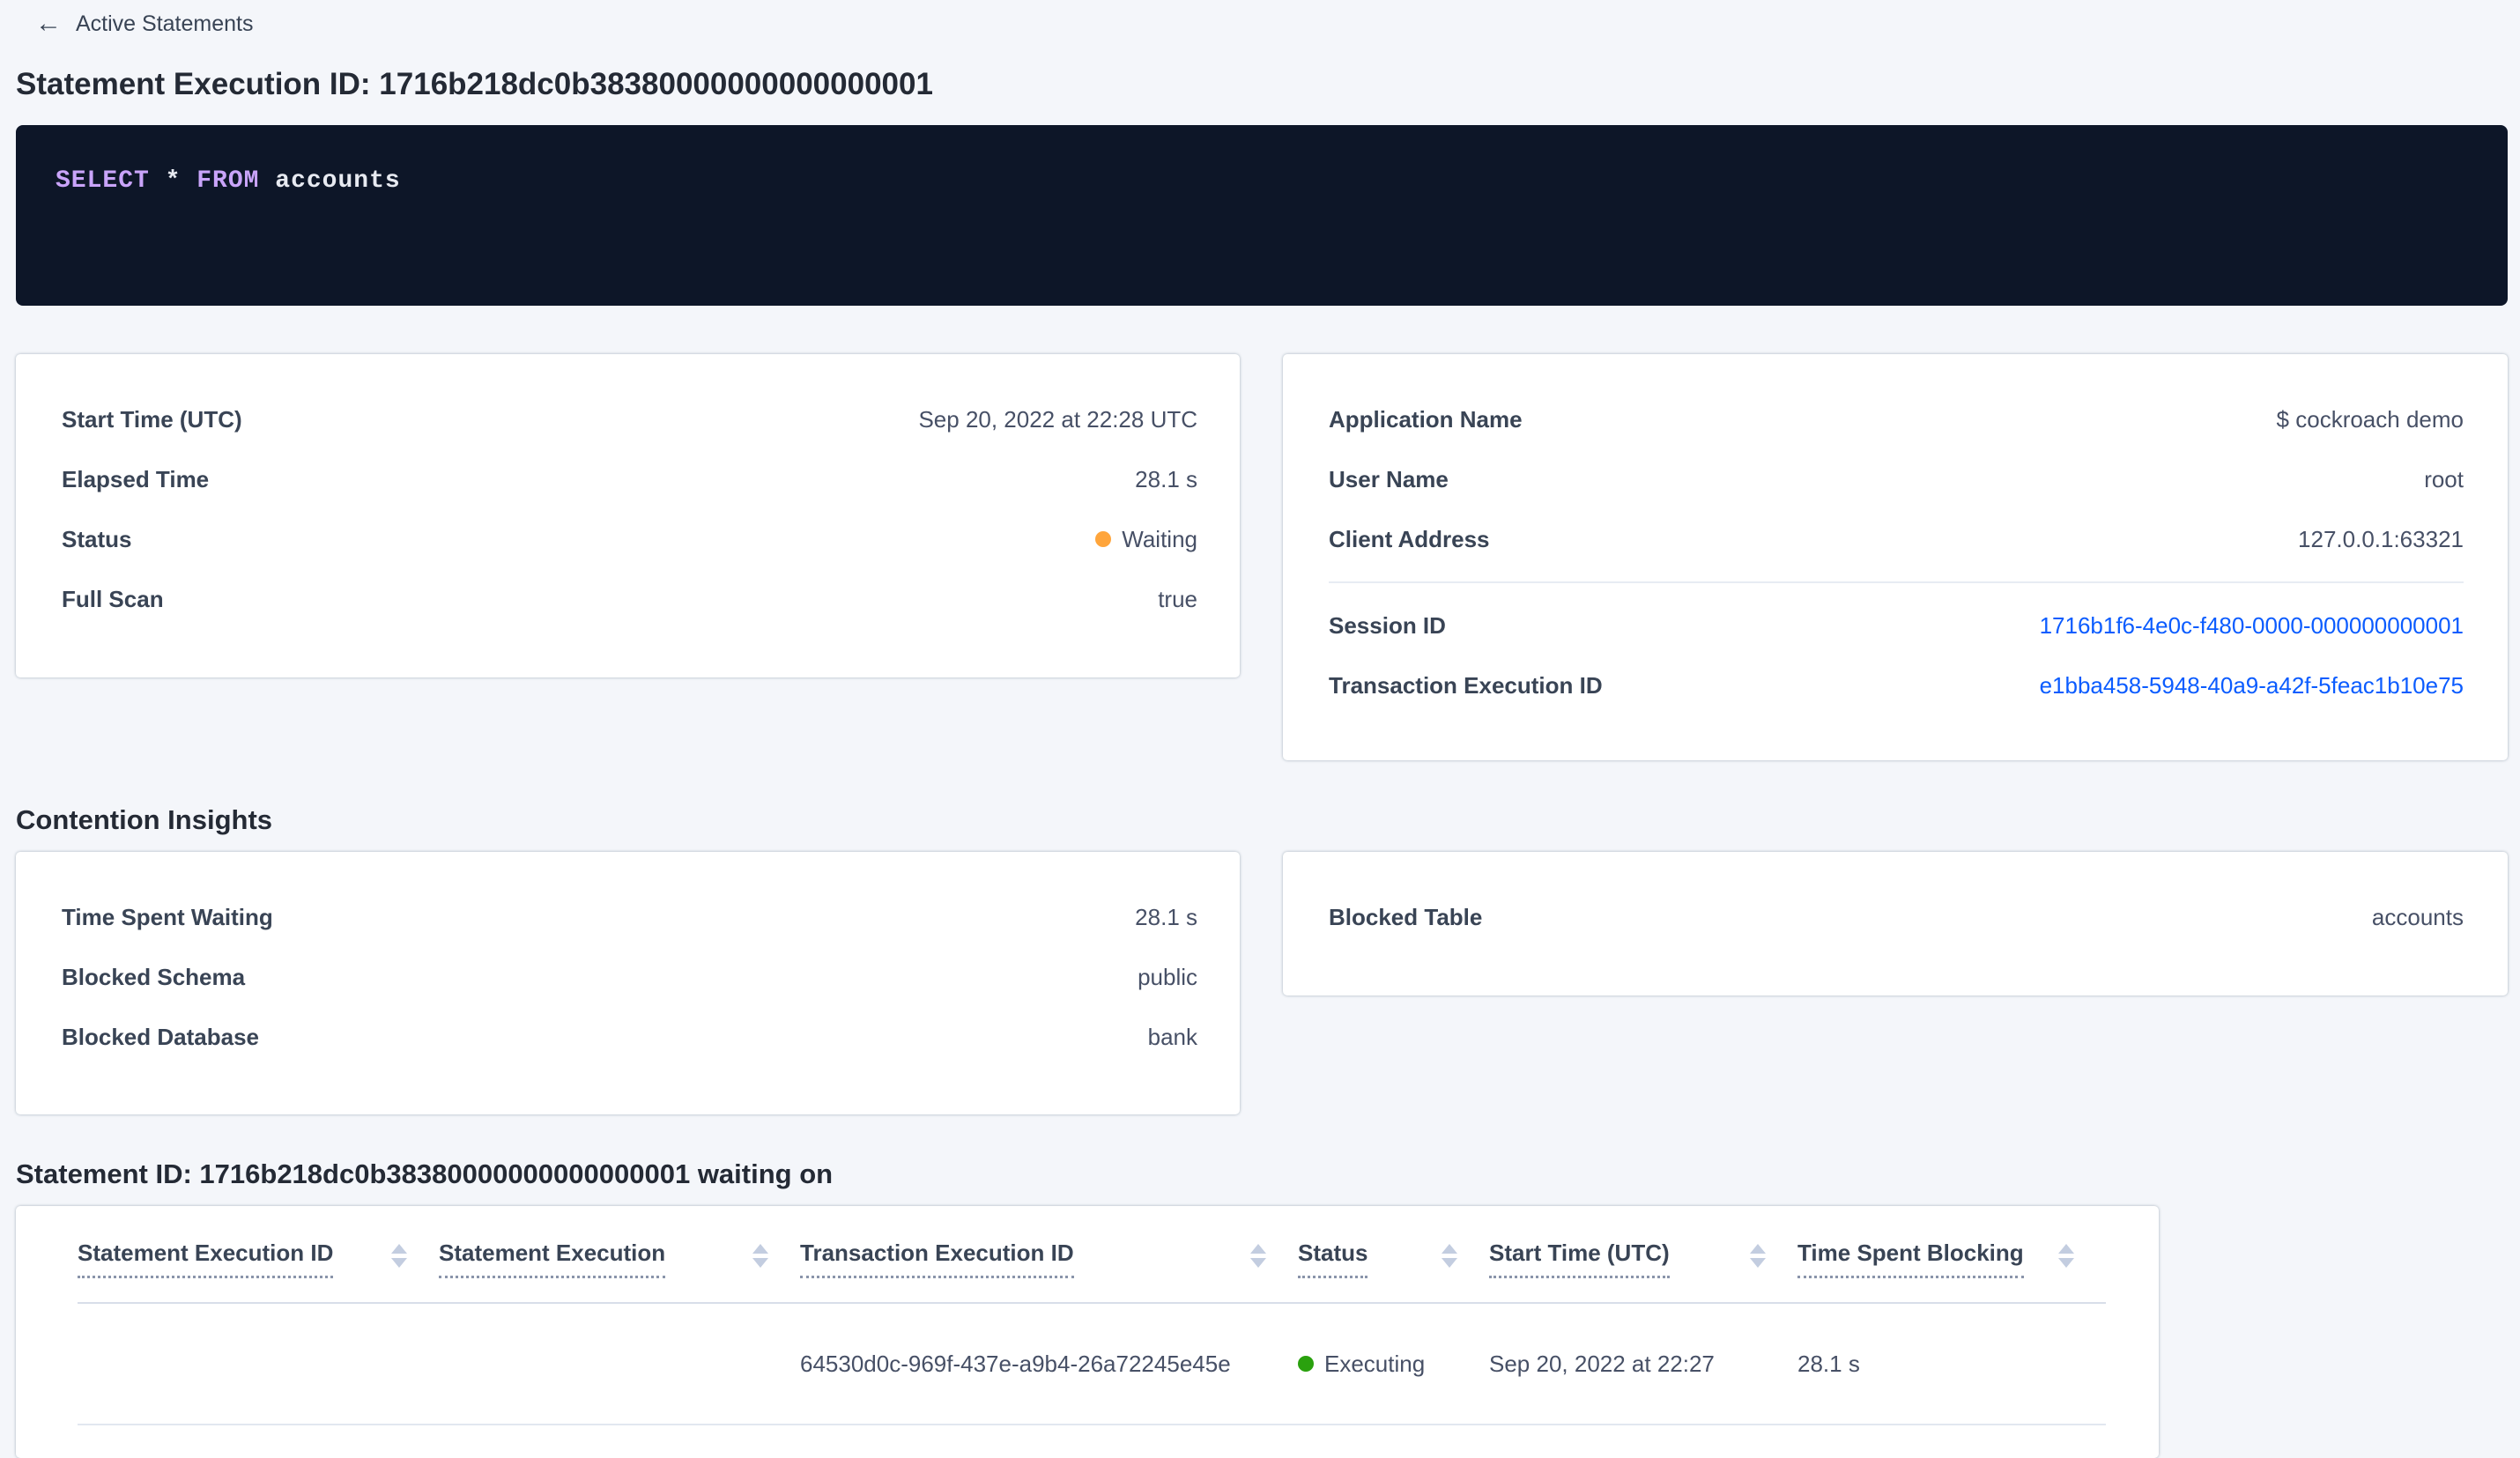 The width and height of the screenshot is (2520, 1458). Describe the element at coordinates (1896, 917) in the screenshot. I see `blocked-table-row: Blocked Table accounts` at that location.